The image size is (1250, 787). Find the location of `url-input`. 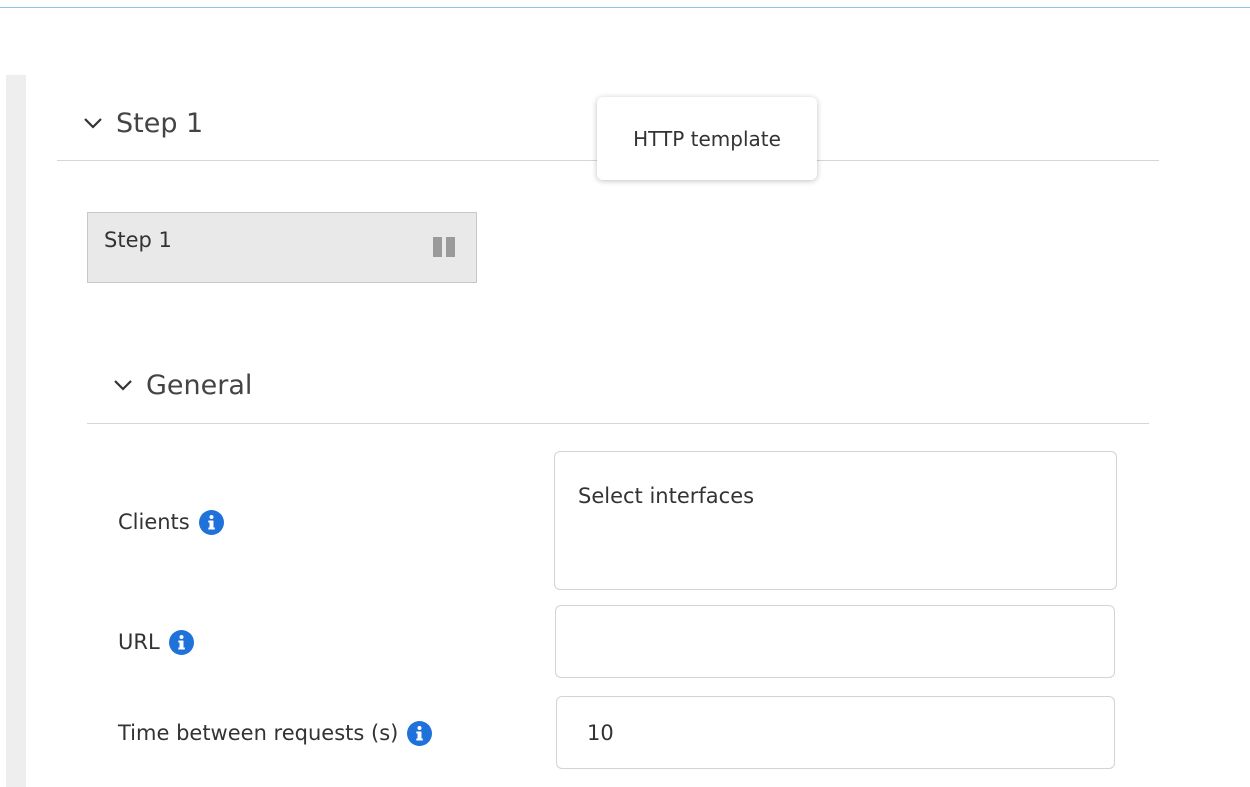

url-input is located at coordinates (835, 641).